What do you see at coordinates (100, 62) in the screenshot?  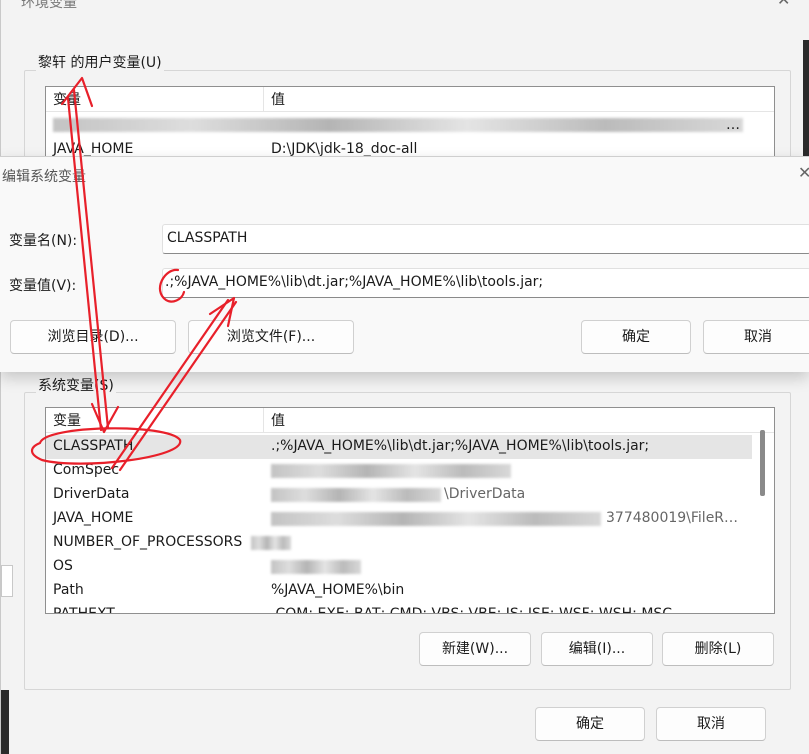 I see `user-variables-label: 黎轩 的用户变量(U)` at bounding box center [100, 62].